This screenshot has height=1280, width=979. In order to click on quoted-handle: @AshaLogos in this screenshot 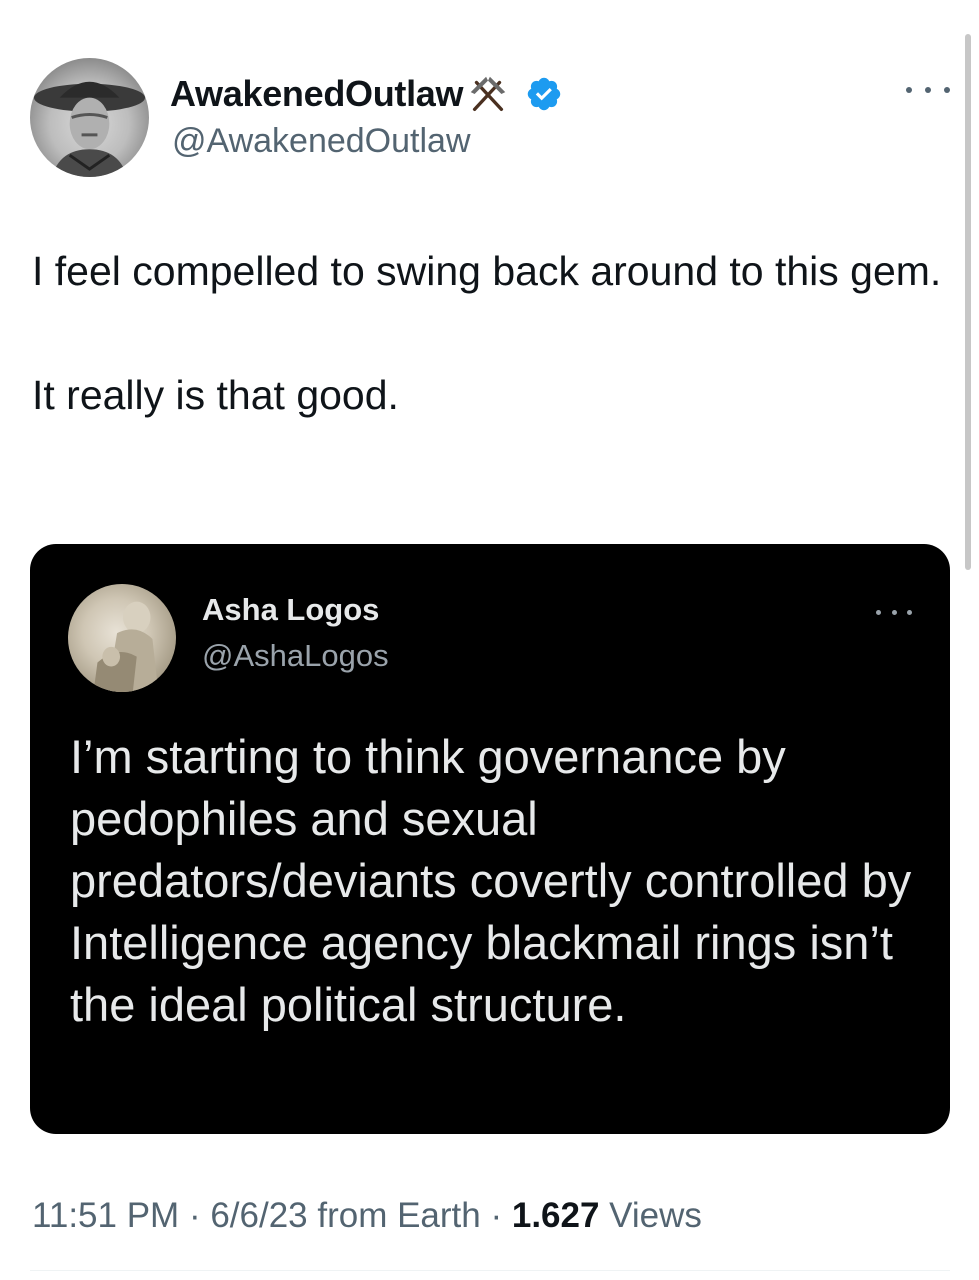, I will do `click(295, 655)`.